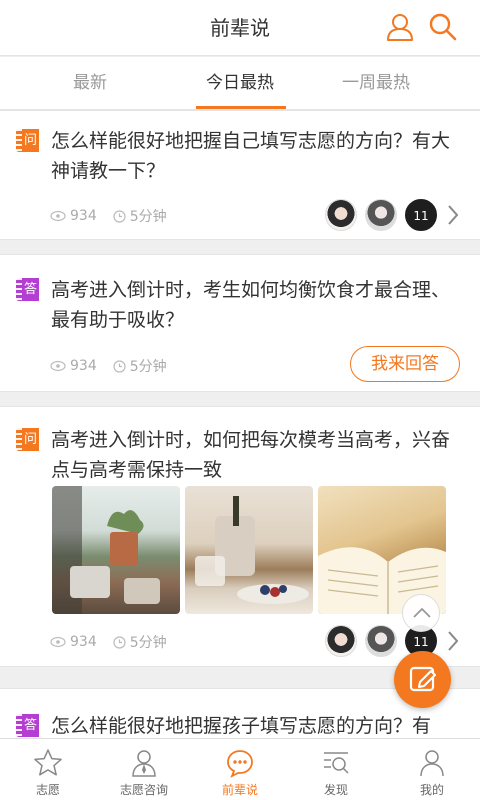 The width and height of the screenshot is (480, 800). Describe the element at coordinates (257, 455) in the screenshot. I see `question-text: 高考进入倒计时，如何把每次模考当高考，兴奋点与高考需保持一致` at that location.